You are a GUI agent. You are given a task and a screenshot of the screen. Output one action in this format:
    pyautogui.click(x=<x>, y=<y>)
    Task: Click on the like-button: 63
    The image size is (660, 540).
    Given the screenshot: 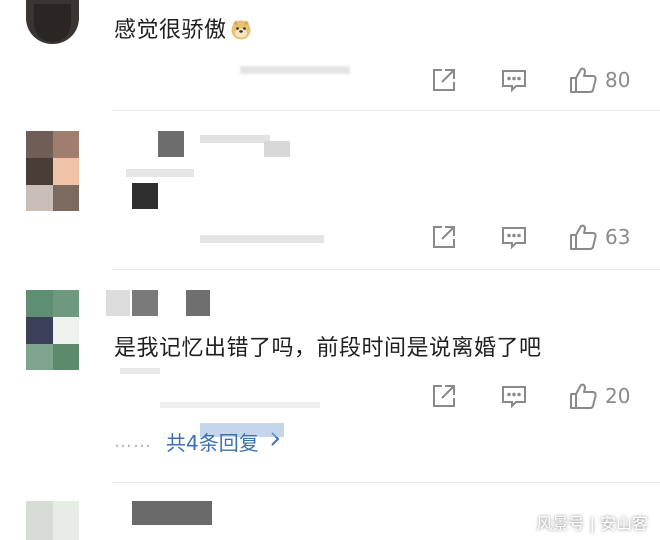 What is the action you would take?
    pyautogui.click(x=599, y=237)
    